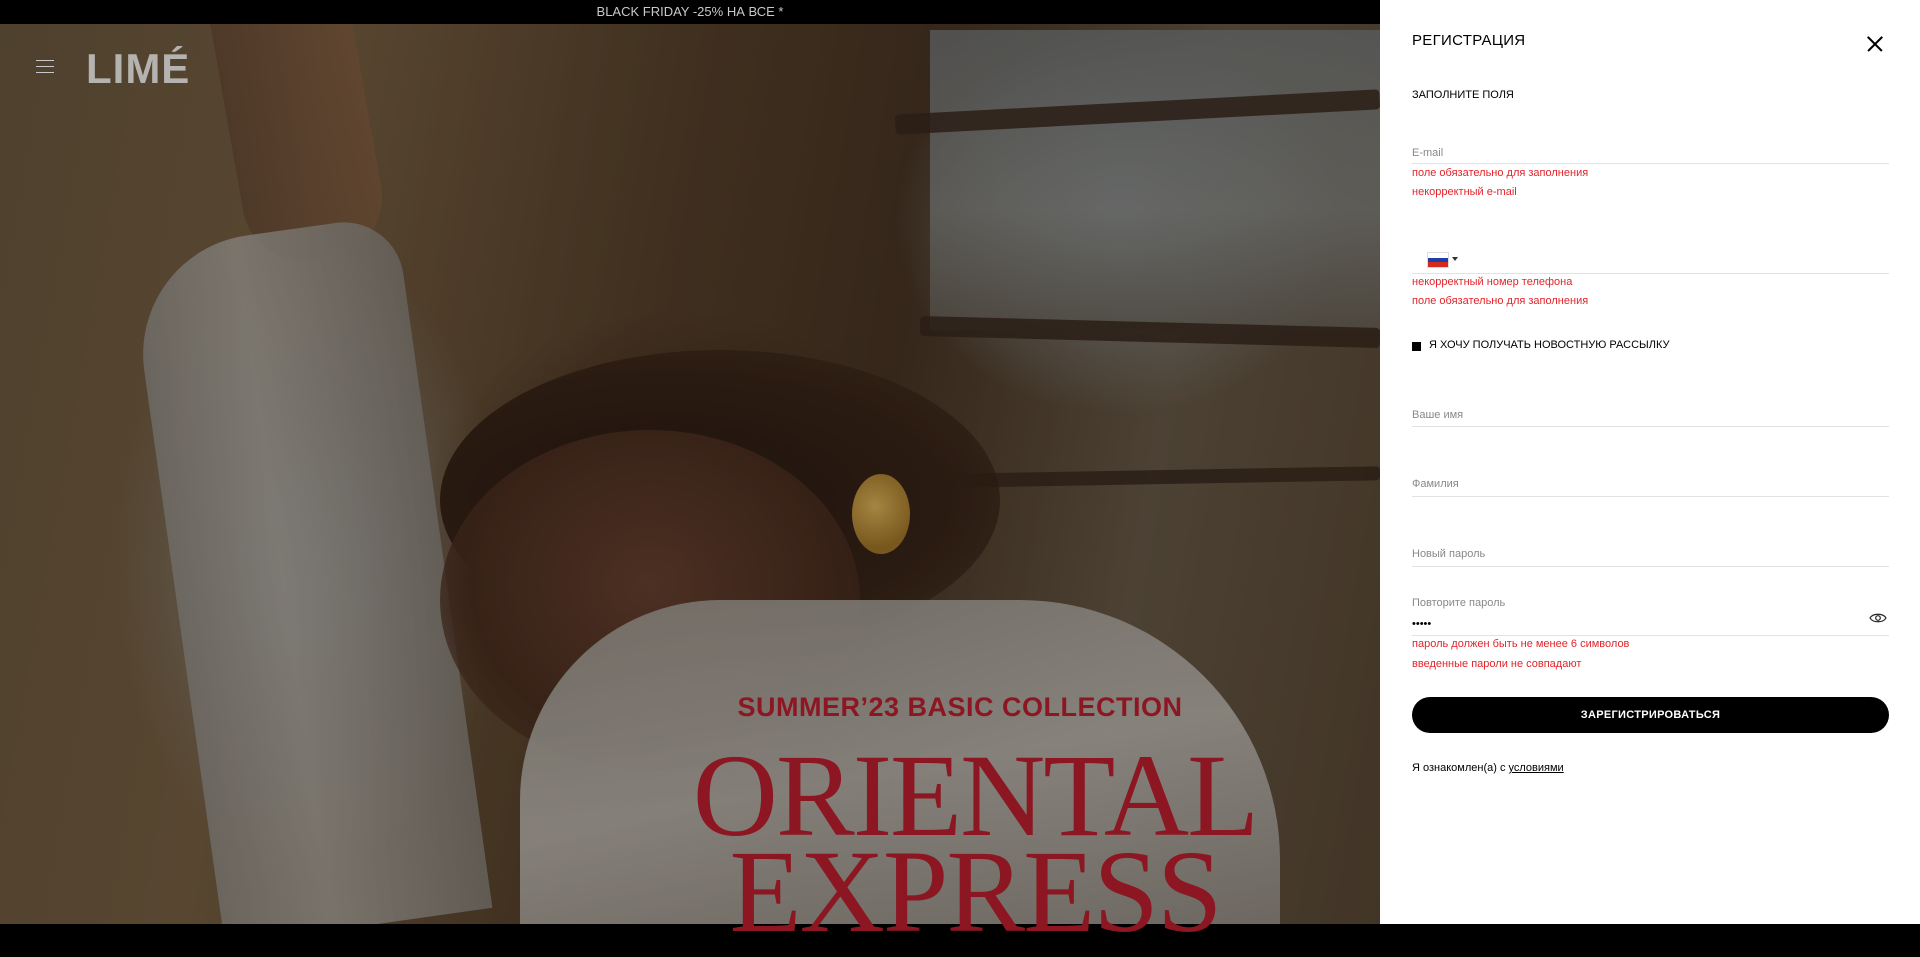  I want to click on repeat-password-input, so click(1650, 624).